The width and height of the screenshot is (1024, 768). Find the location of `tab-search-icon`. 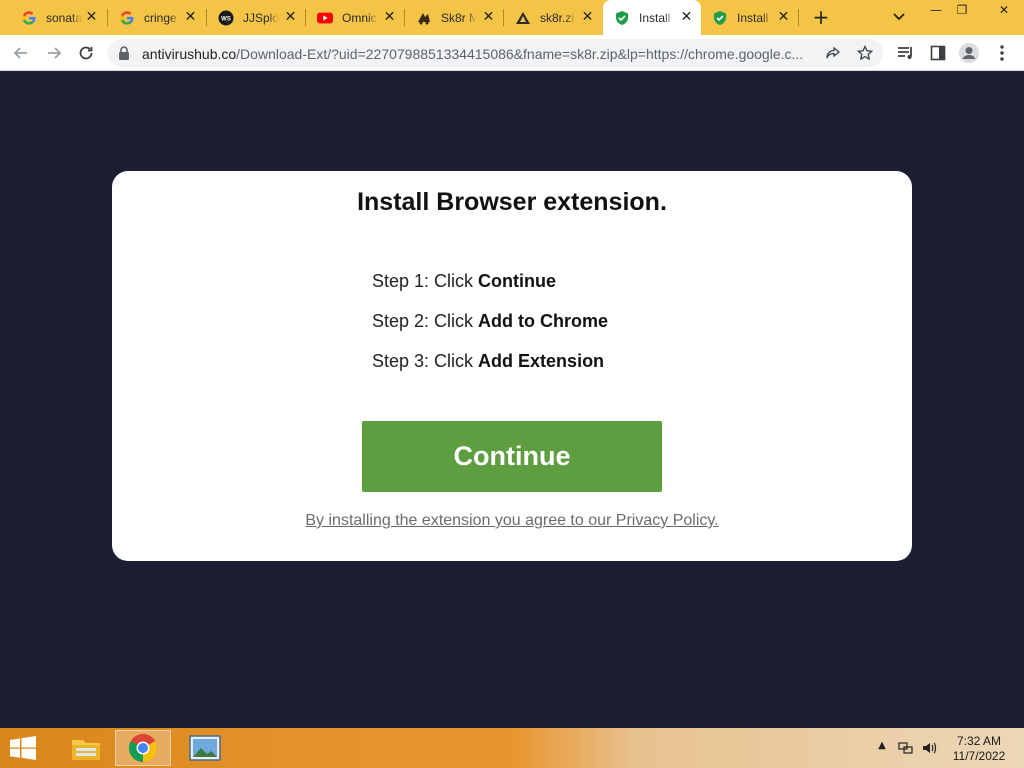

tab-search-icon is located at coordinates (899, 17).